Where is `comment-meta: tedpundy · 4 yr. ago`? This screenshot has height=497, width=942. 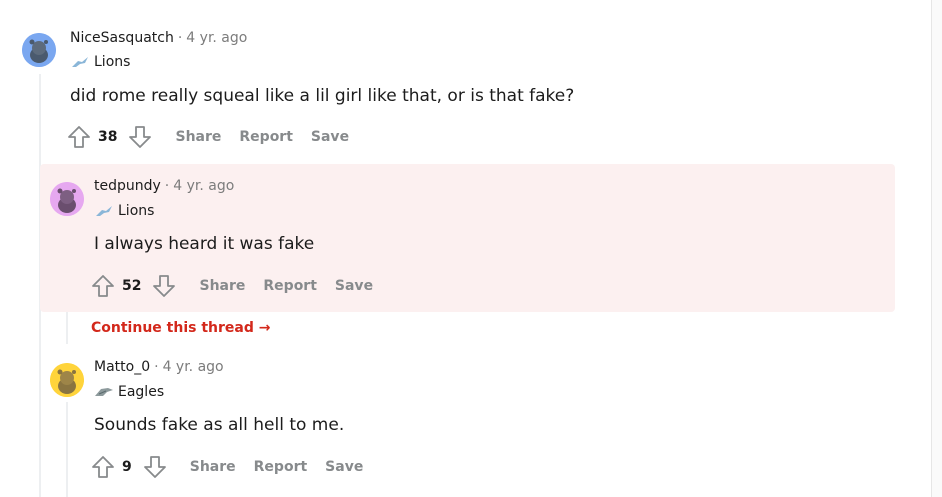 comment-meta: tedpundy · 4 yr. ago is located at coordinates (164, 186).